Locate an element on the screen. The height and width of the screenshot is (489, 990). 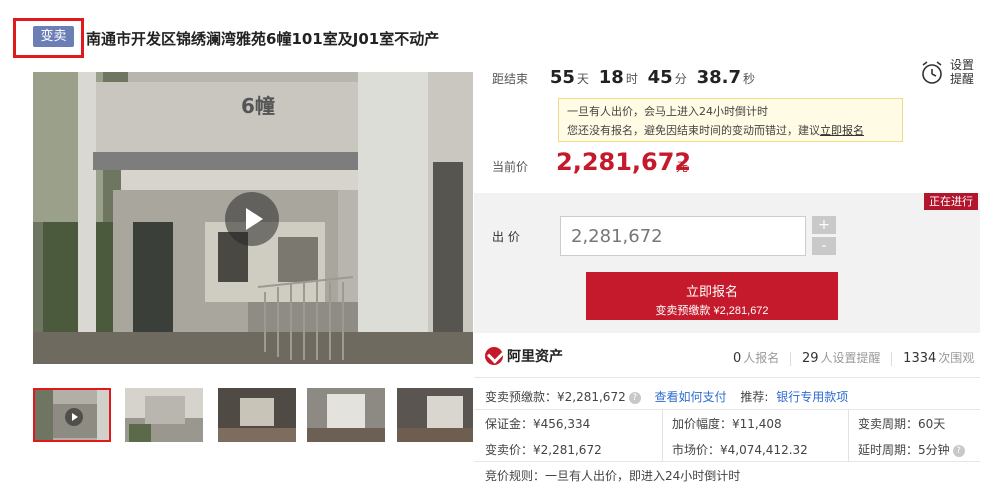
thumbnail-video is located at coordinates (72, 415).